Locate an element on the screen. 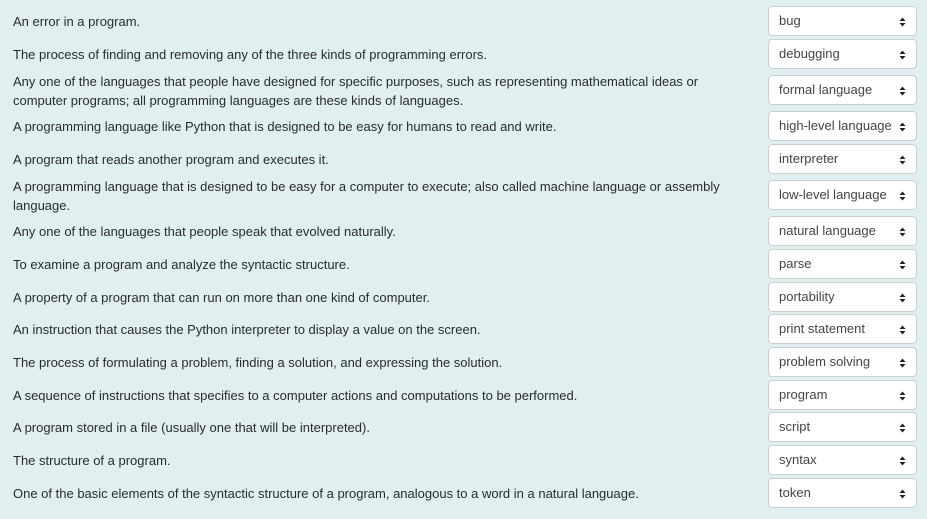 This screenshot has width=927, height=519. answer-select: interpreter is located at coordinates (842, 159).